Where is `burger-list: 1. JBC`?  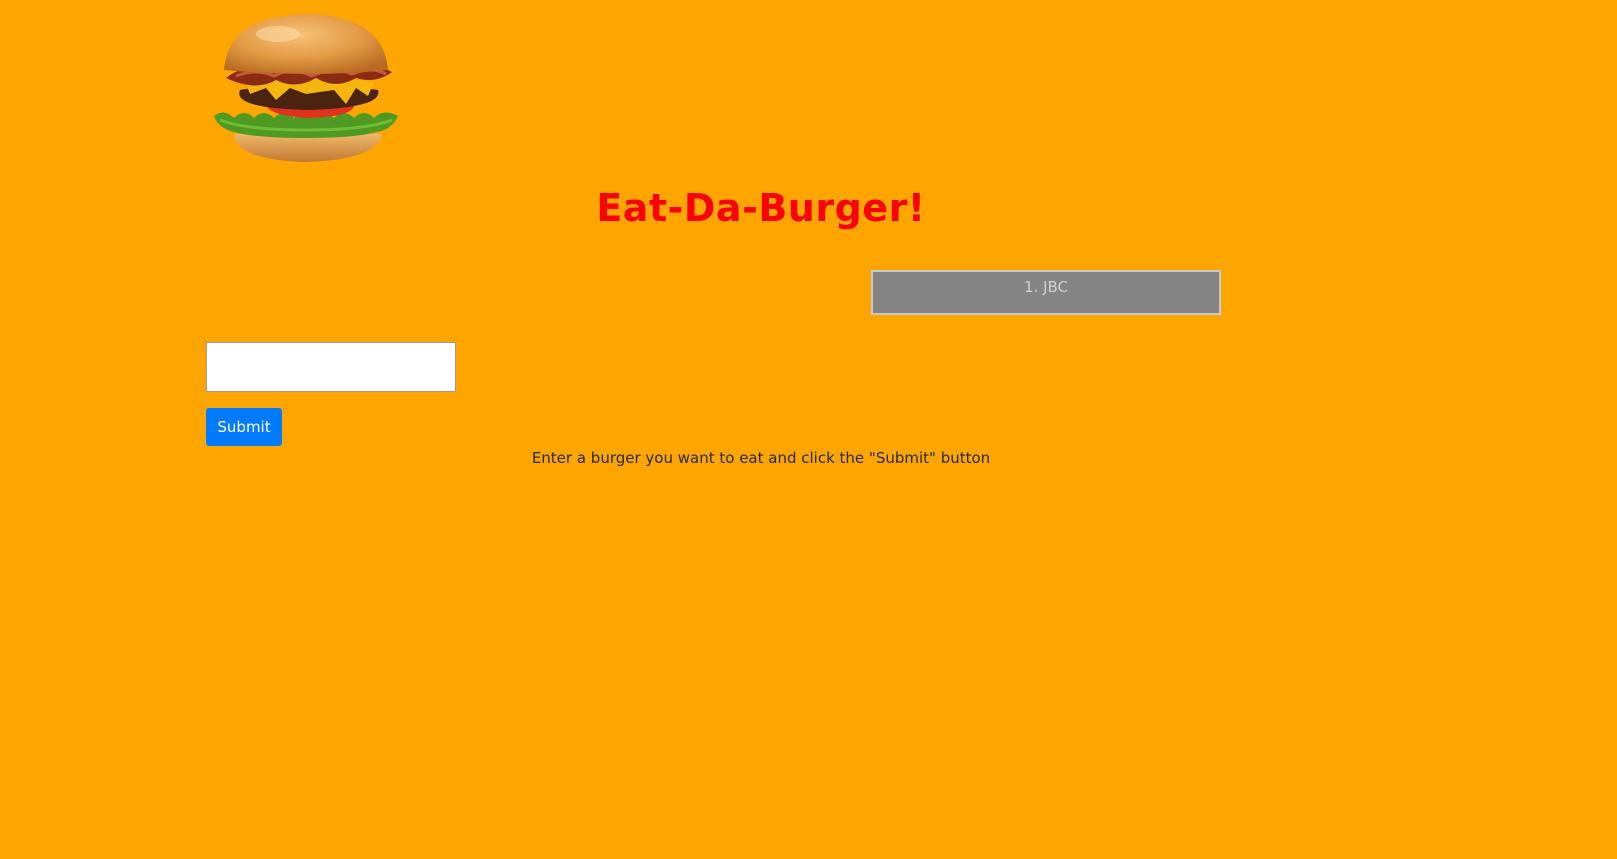
burger-list: 1. JBC is located at coordinates (1046, 292).